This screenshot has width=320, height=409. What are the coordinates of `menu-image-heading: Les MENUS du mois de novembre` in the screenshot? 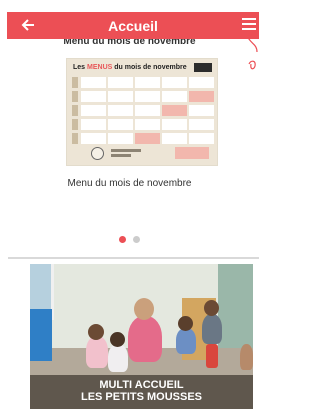 It's located at (130, 67).